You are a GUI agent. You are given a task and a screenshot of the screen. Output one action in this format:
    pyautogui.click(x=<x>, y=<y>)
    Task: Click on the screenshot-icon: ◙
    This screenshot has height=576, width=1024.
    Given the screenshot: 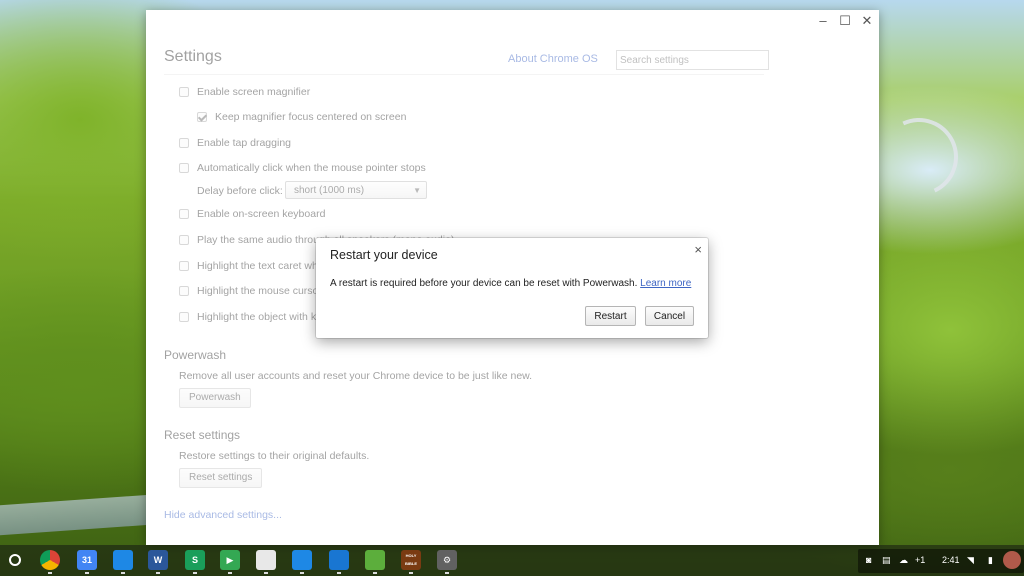 What is the action you would take?
    pyautogui.click(x=869, y=560)
    